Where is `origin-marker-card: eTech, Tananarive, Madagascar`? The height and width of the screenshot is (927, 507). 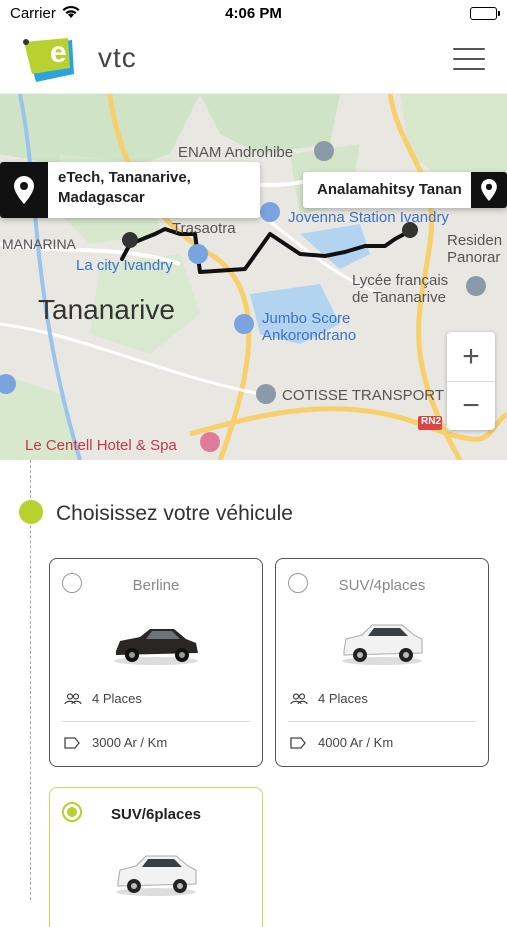
origin-marker-card: eTech, Tananarive, Madagascar is located at coordinates (130, 190).